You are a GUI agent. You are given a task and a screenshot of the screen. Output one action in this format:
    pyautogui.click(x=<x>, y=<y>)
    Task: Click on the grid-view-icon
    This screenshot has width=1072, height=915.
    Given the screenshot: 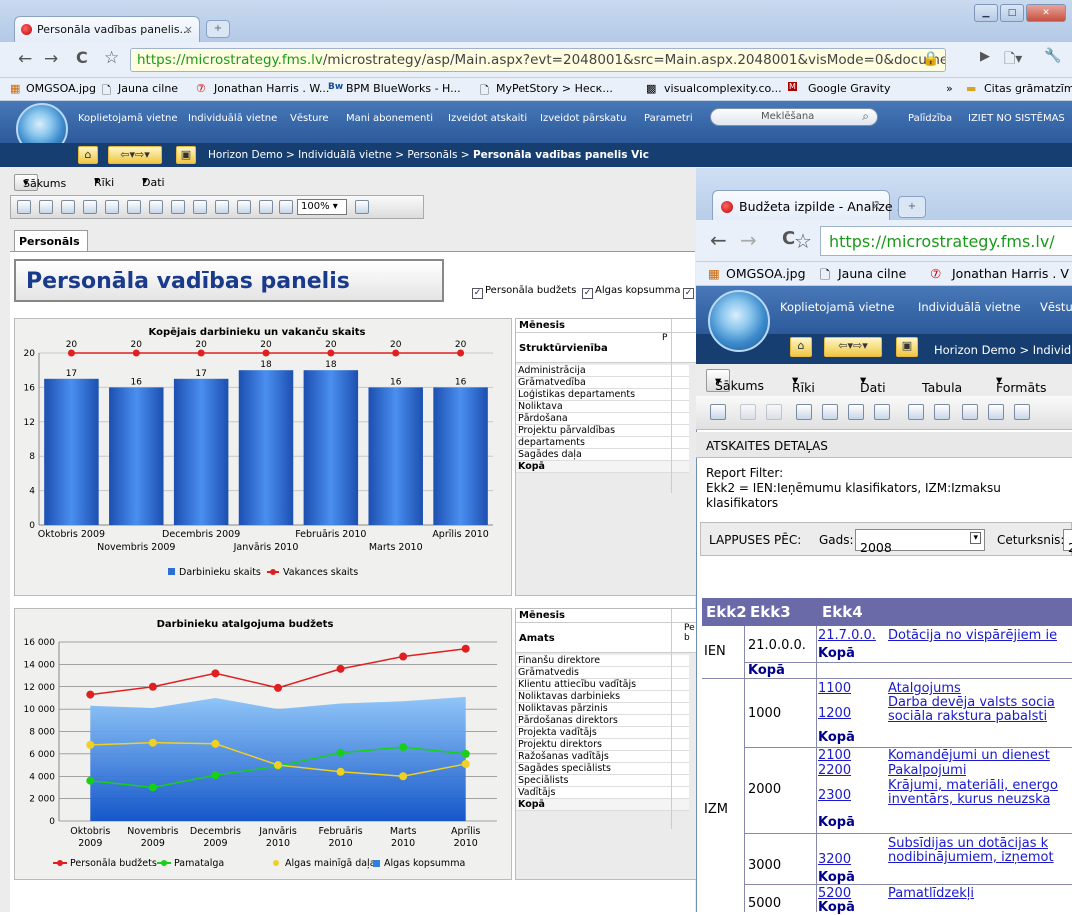 What is the action you would take?
    pyautogui.click(x=830, y=412)
    